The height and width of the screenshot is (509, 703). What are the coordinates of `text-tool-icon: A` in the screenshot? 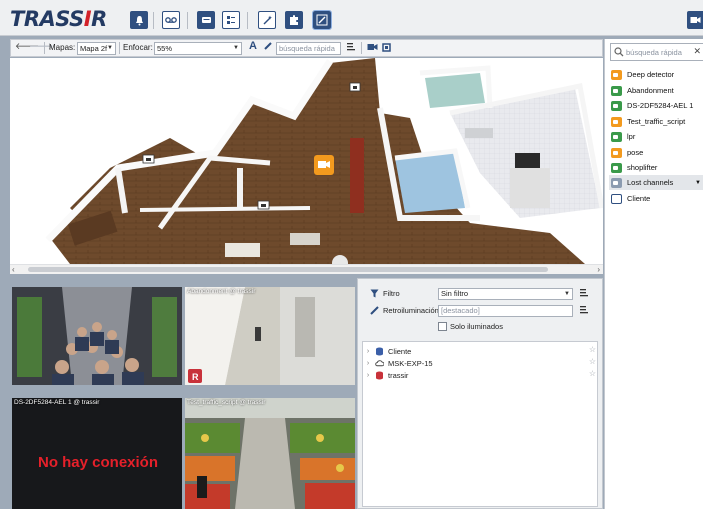 It's located at (253, 46).